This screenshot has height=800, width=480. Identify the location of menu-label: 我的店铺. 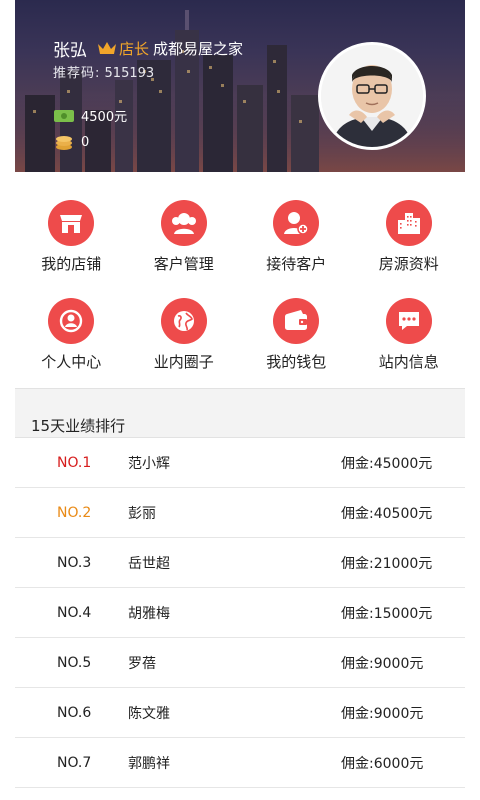
(71, 264).